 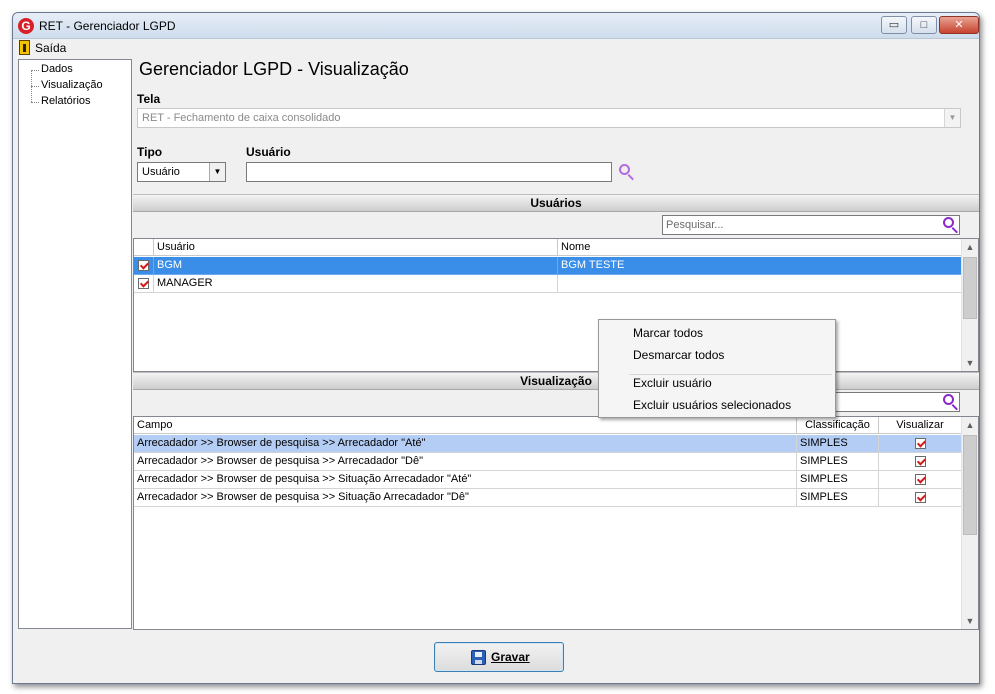 What do you see at coordinates (760, 284) in the screenshot?
I see `cell-nome` at bounding box center [760, 284].